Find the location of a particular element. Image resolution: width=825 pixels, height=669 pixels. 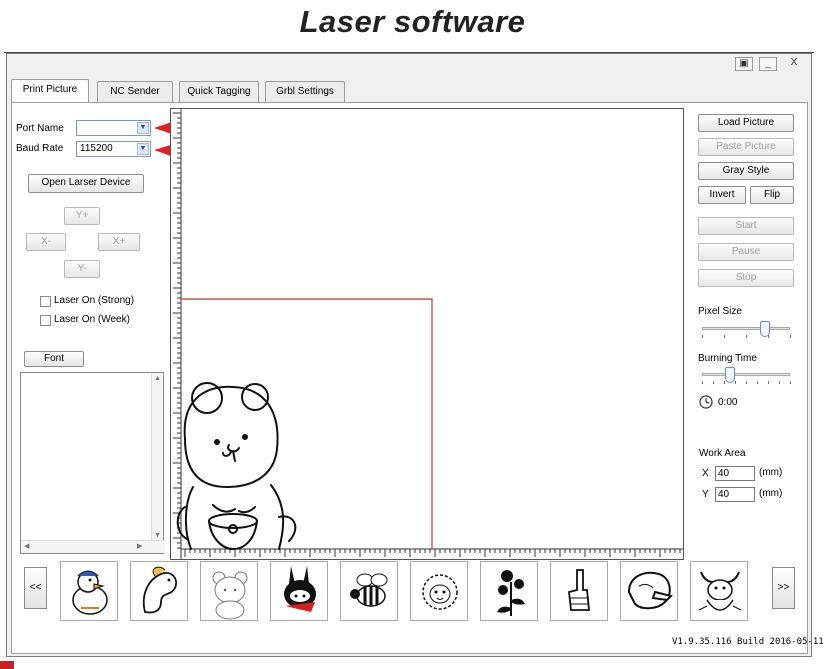

fist-icon is located at coordinates (579, 591).